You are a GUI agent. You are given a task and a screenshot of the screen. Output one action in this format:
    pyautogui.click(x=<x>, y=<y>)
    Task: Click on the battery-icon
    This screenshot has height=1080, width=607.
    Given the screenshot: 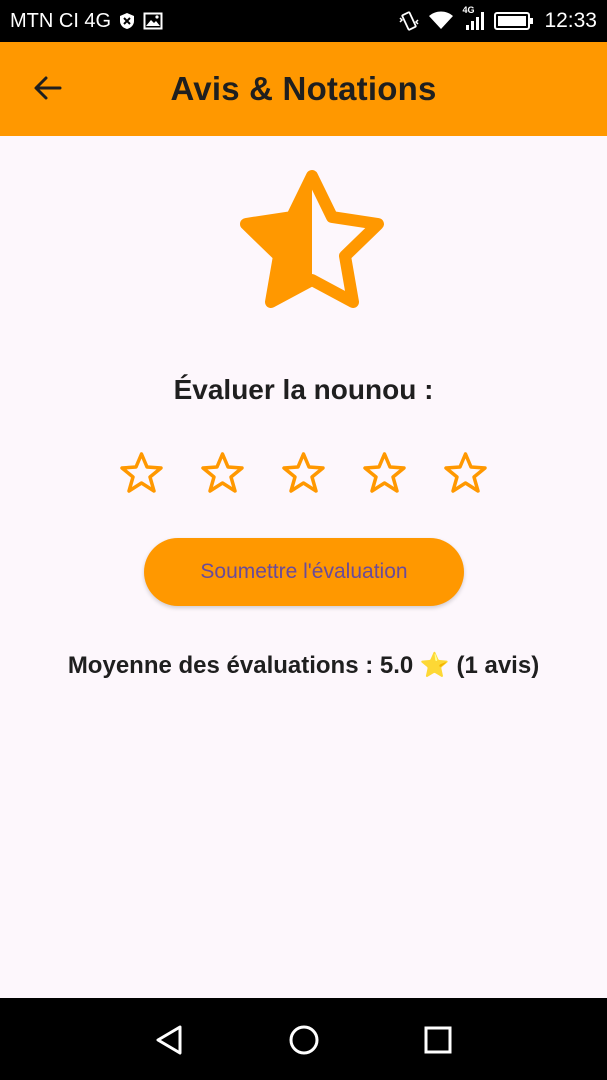 What is the action you would take?
    pyautogui.click(x=514, y=21)
    